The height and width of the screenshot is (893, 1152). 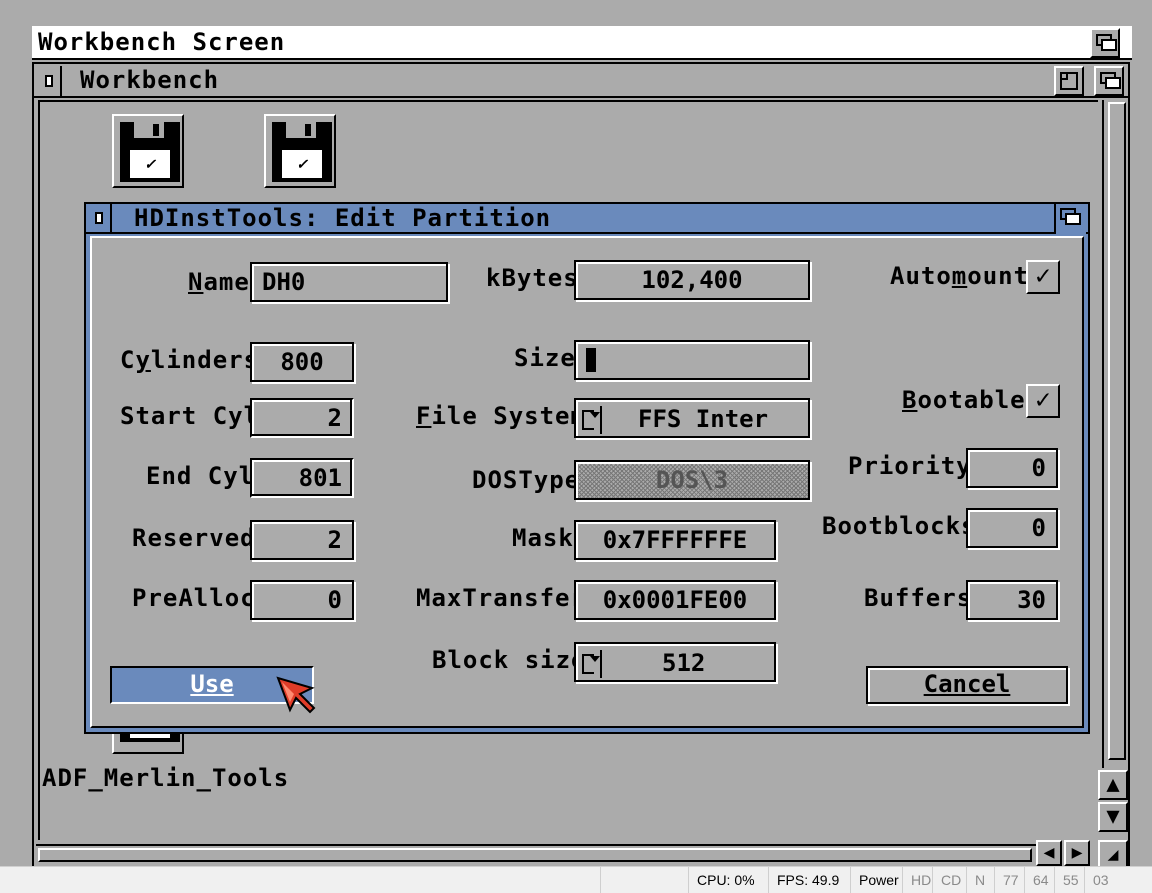 What do you see at coordinates (150, 80) in the screenshot?
I see `window-title: Workbench` at bounding box center [150, 80].